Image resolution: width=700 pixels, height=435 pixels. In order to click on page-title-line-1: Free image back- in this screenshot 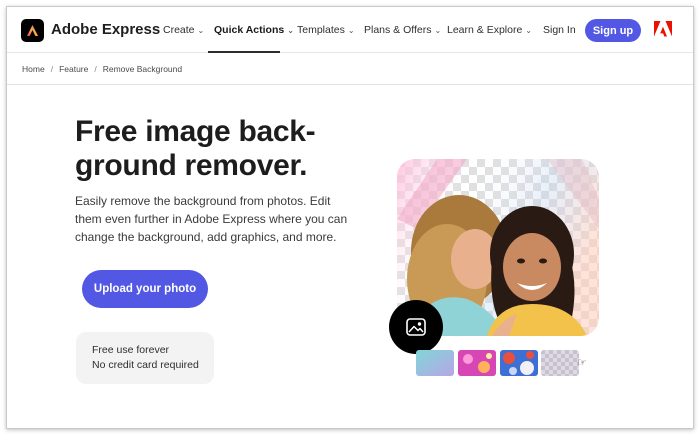, I will do `click(195, 131)`.